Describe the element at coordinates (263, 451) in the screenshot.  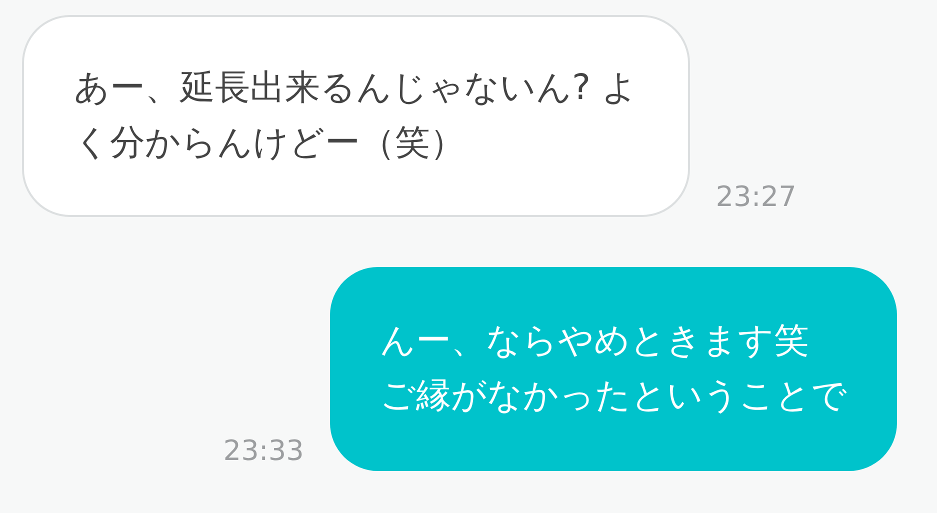
I see `message-time: 23:33` at that location.